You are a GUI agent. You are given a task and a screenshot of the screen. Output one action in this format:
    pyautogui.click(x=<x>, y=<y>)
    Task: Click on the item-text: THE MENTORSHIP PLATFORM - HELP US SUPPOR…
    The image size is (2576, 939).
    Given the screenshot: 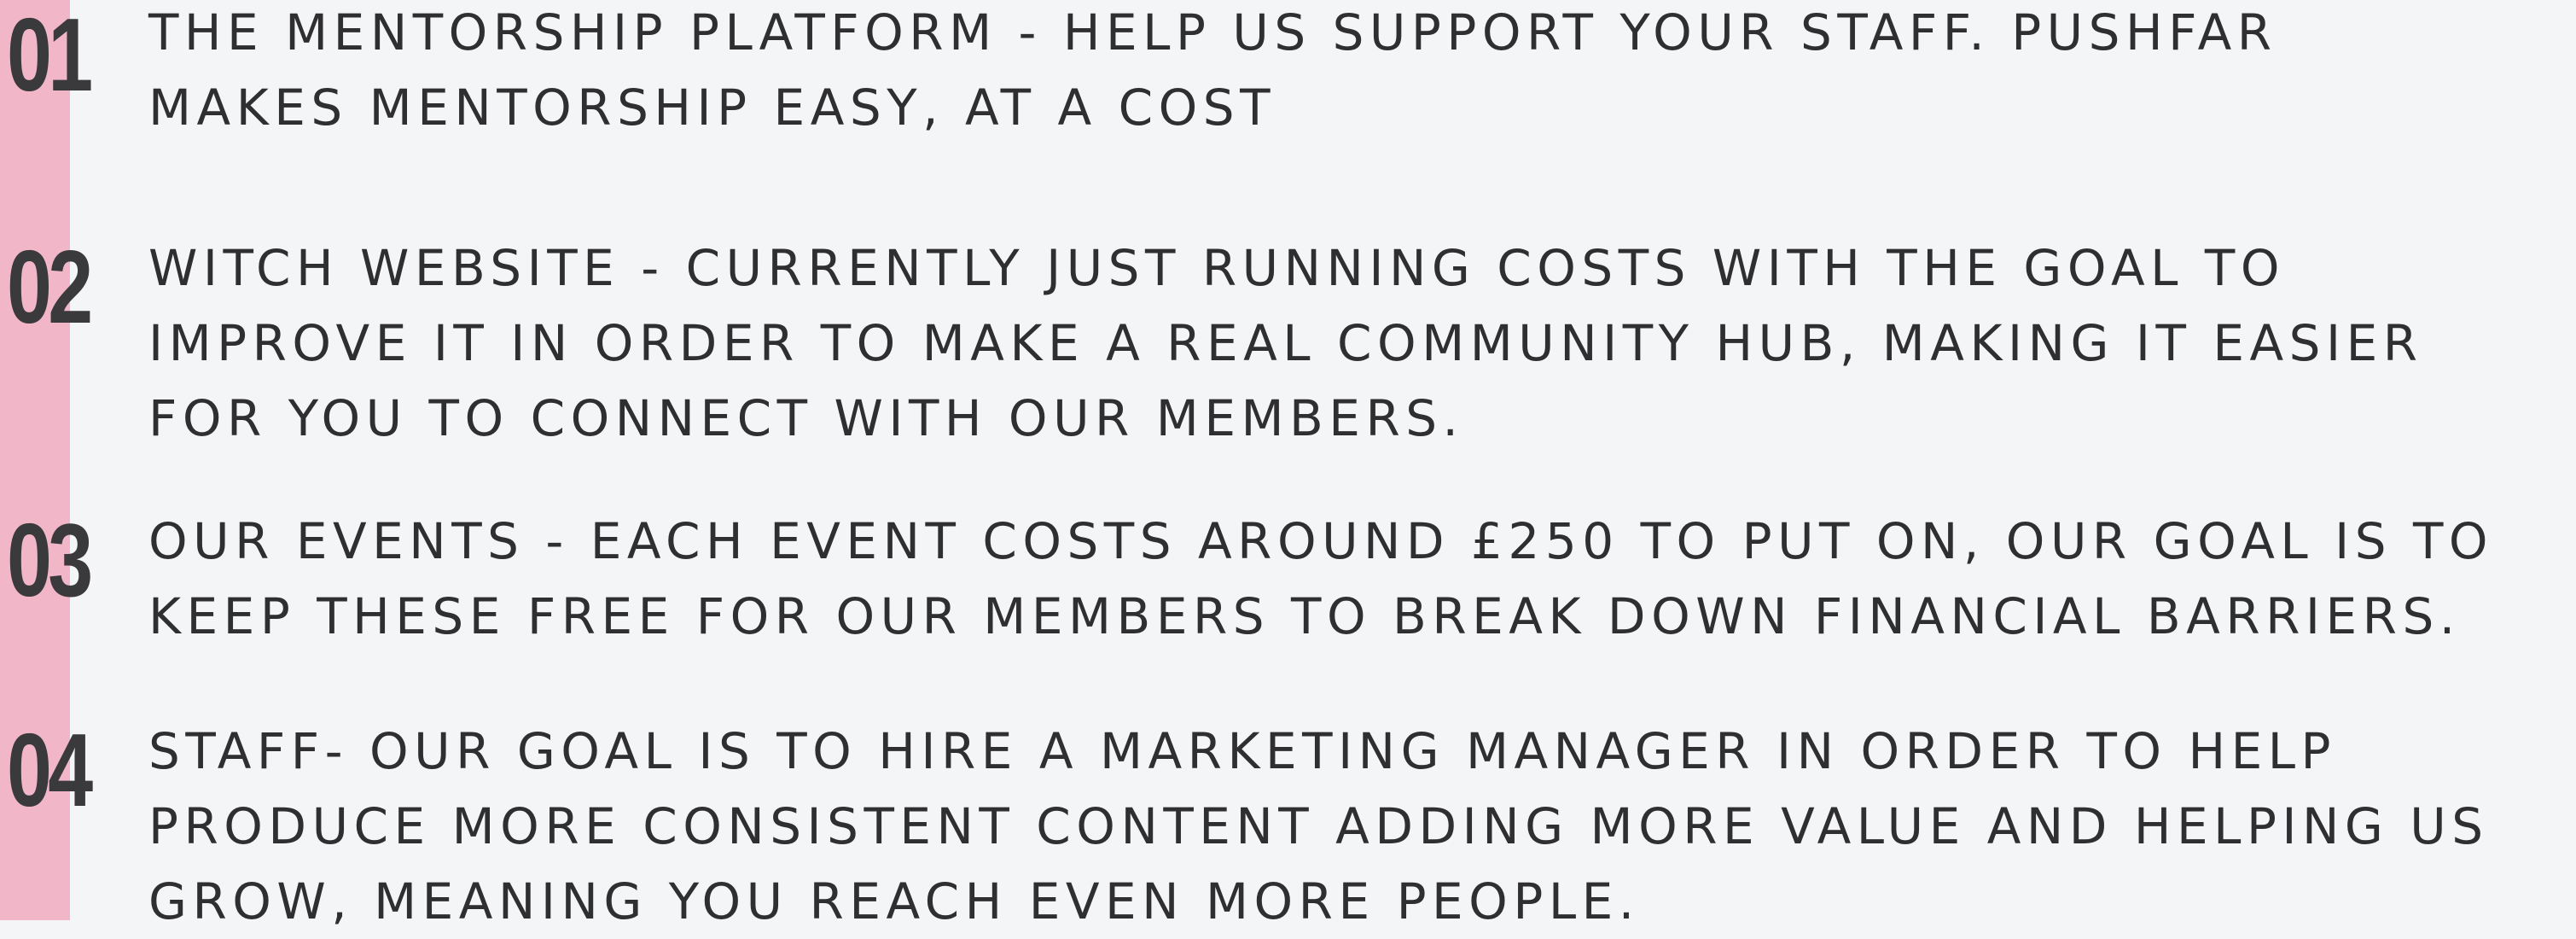 What is the action you would take?
    pyautogui.click(x=1212, y=70)
    